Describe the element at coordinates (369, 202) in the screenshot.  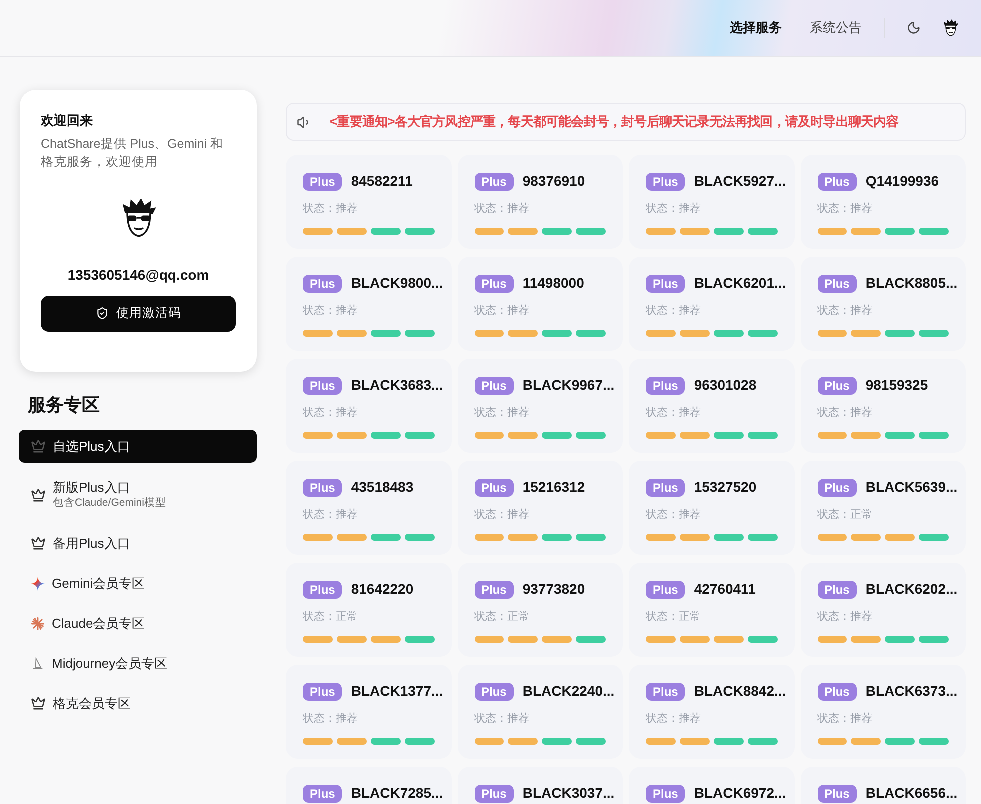
I see `account-card: Plus 84582211 状态：推荐` at that location.